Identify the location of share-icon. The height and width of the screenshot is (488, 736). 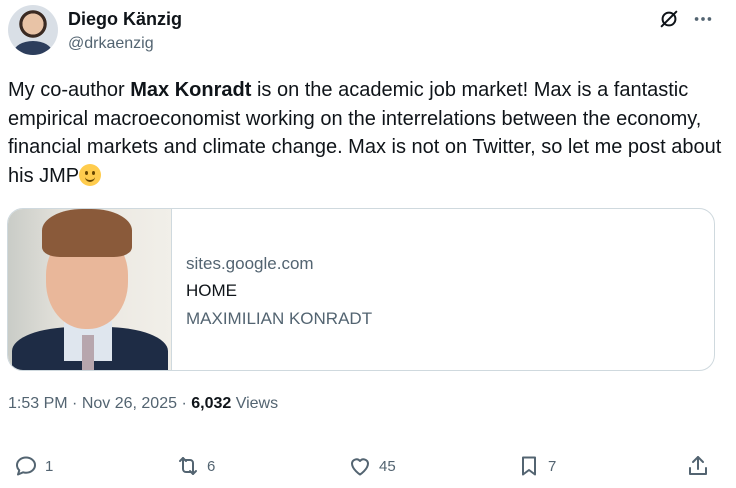
(698, 465).